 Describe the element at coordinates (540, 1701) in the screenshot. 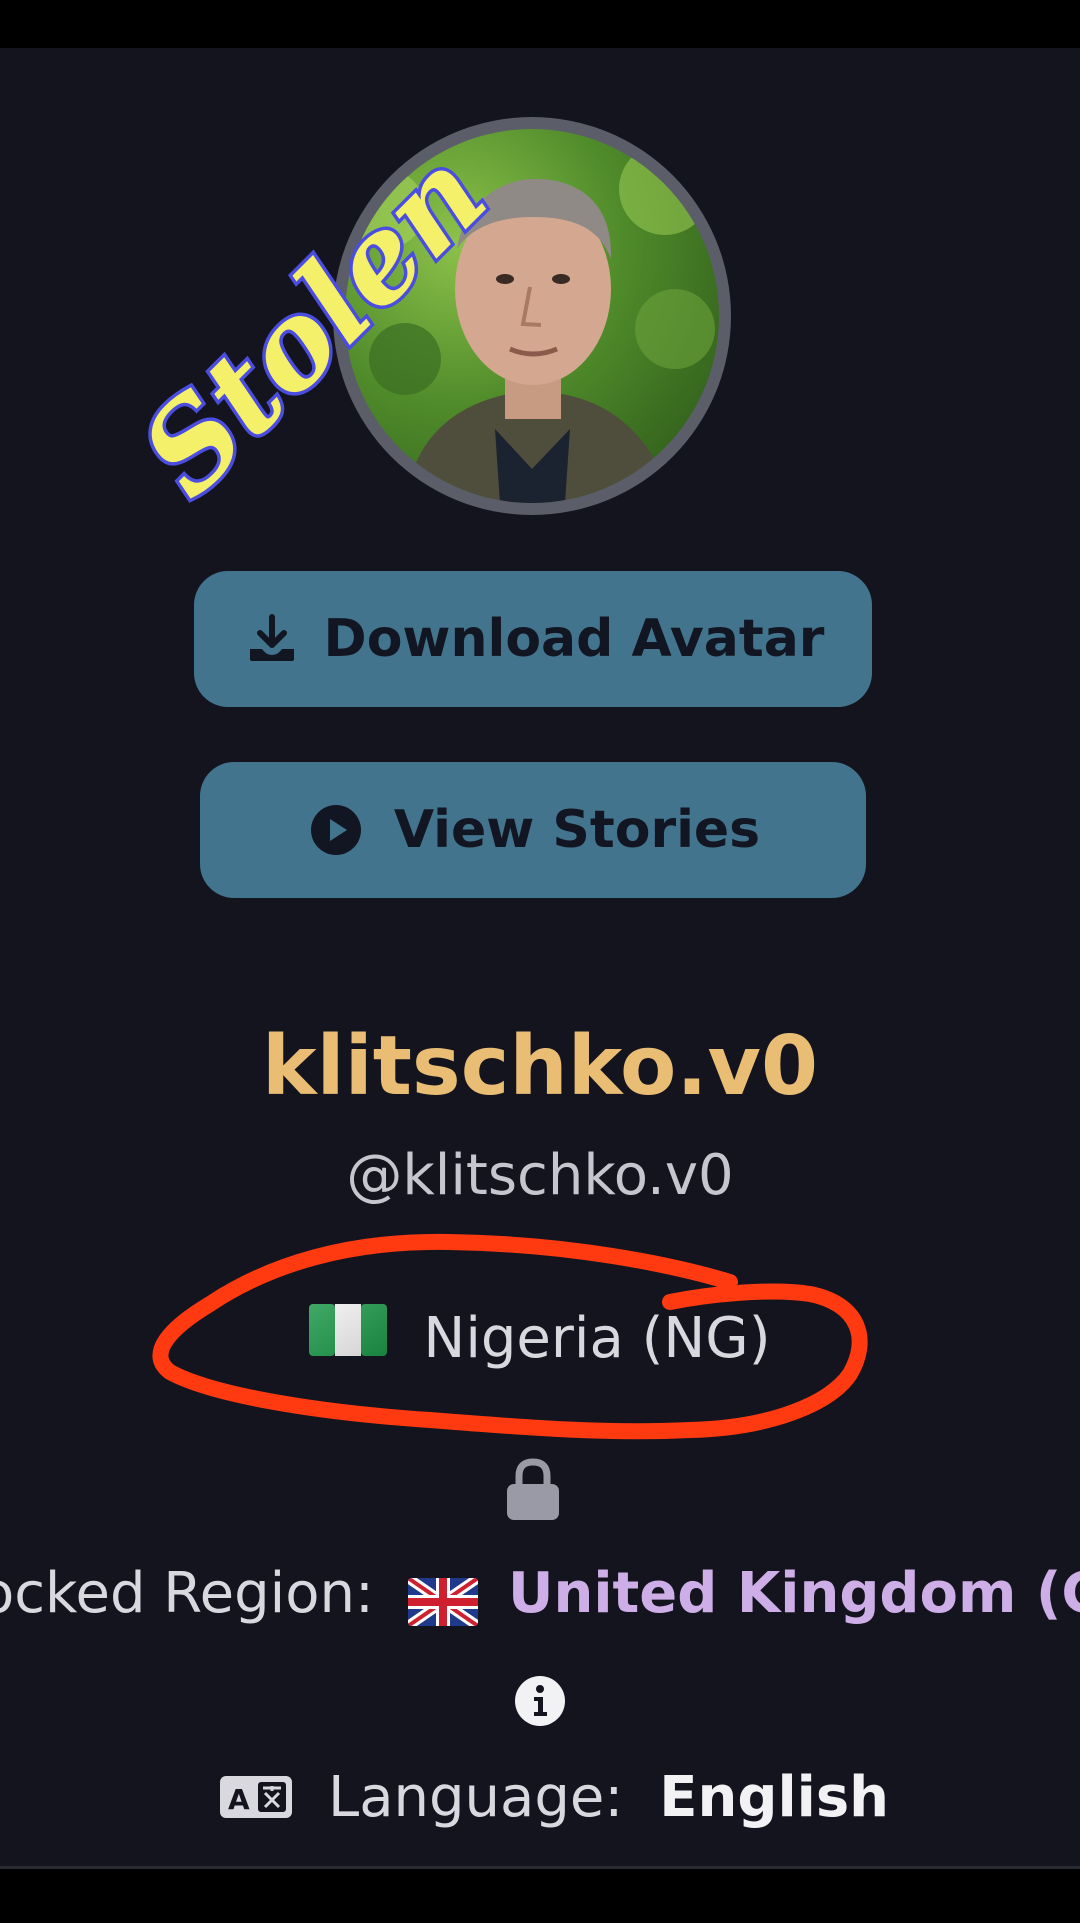

I see `info-icon` at that location.